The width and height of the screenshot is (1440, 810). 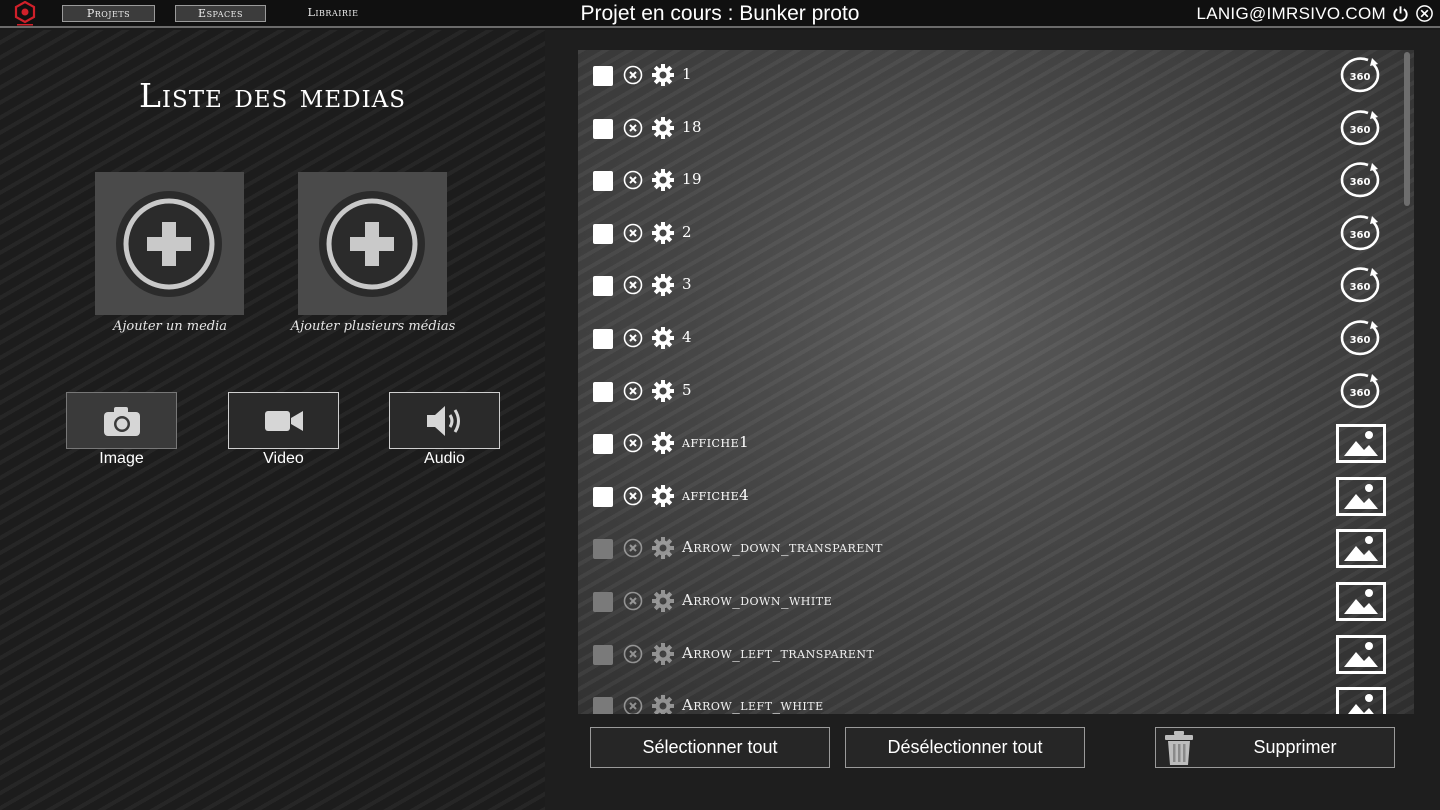 I want to click on media-row: 18 360, so click(x=988, y=129).